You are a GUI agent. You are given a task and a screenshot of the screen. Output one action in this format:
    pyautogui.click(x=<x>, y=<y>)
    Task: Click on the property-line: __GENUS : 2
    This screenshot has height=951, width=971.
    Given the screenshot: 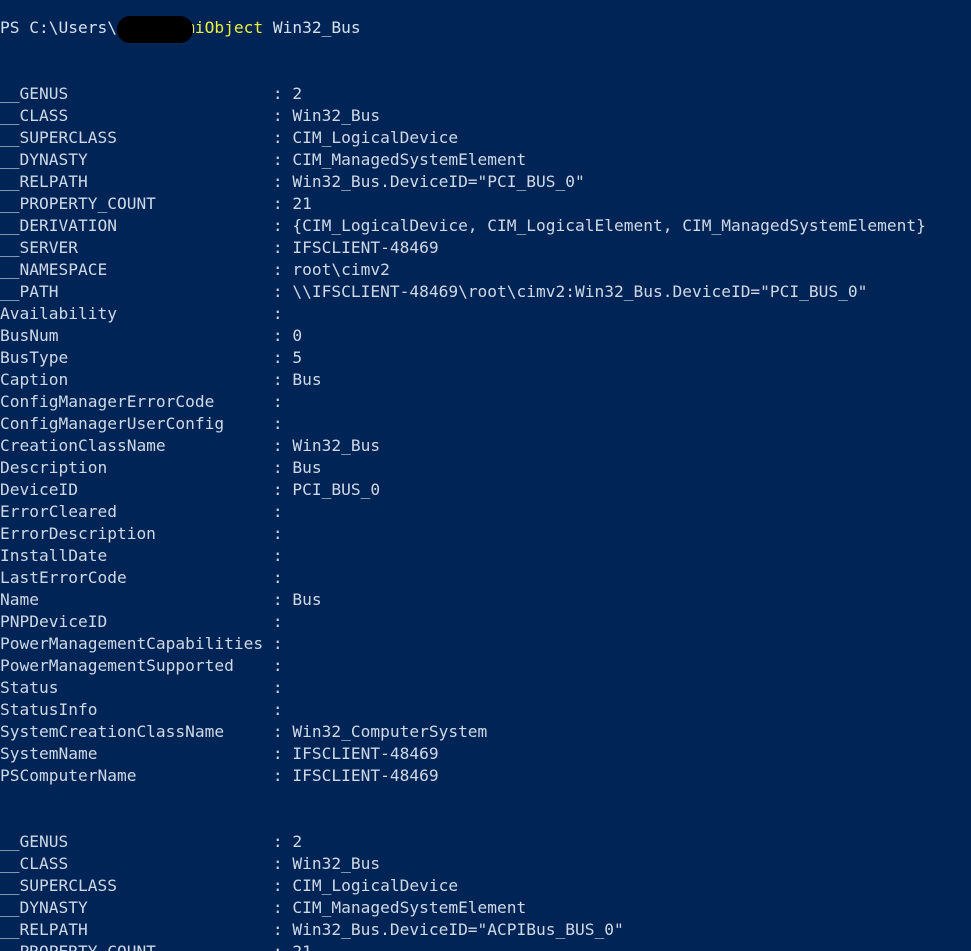 What is the action you would take?
    pyautogui.click(x=485, y=842)
    